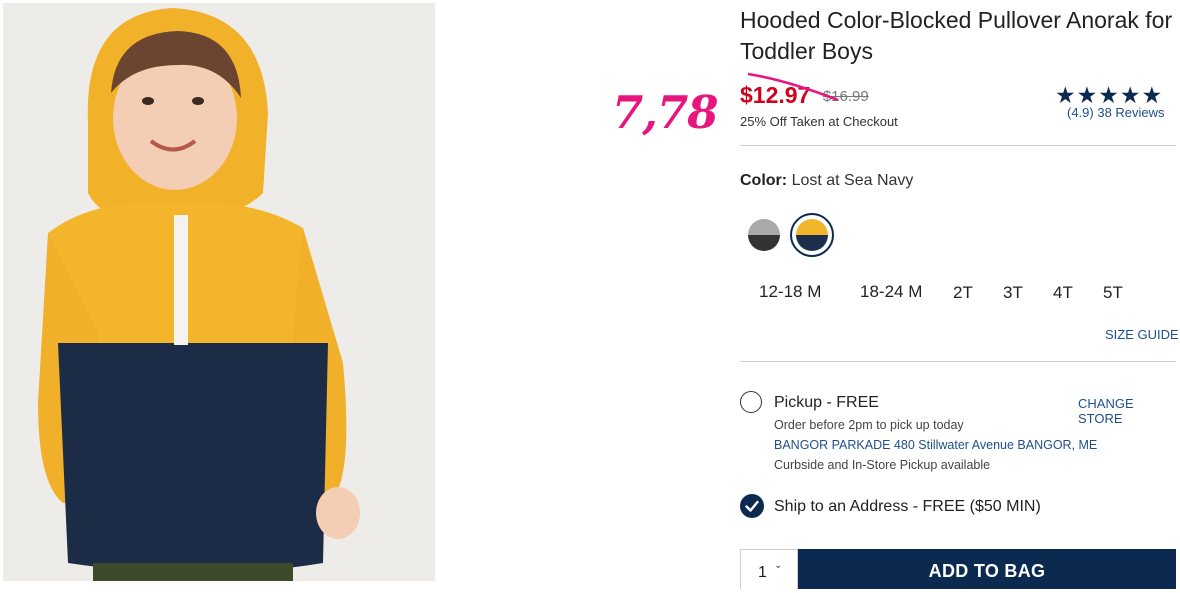 The width and height of the screenshot is (1180, 593). I want to click on gray-black-swatch-icon, so click(764, 235).